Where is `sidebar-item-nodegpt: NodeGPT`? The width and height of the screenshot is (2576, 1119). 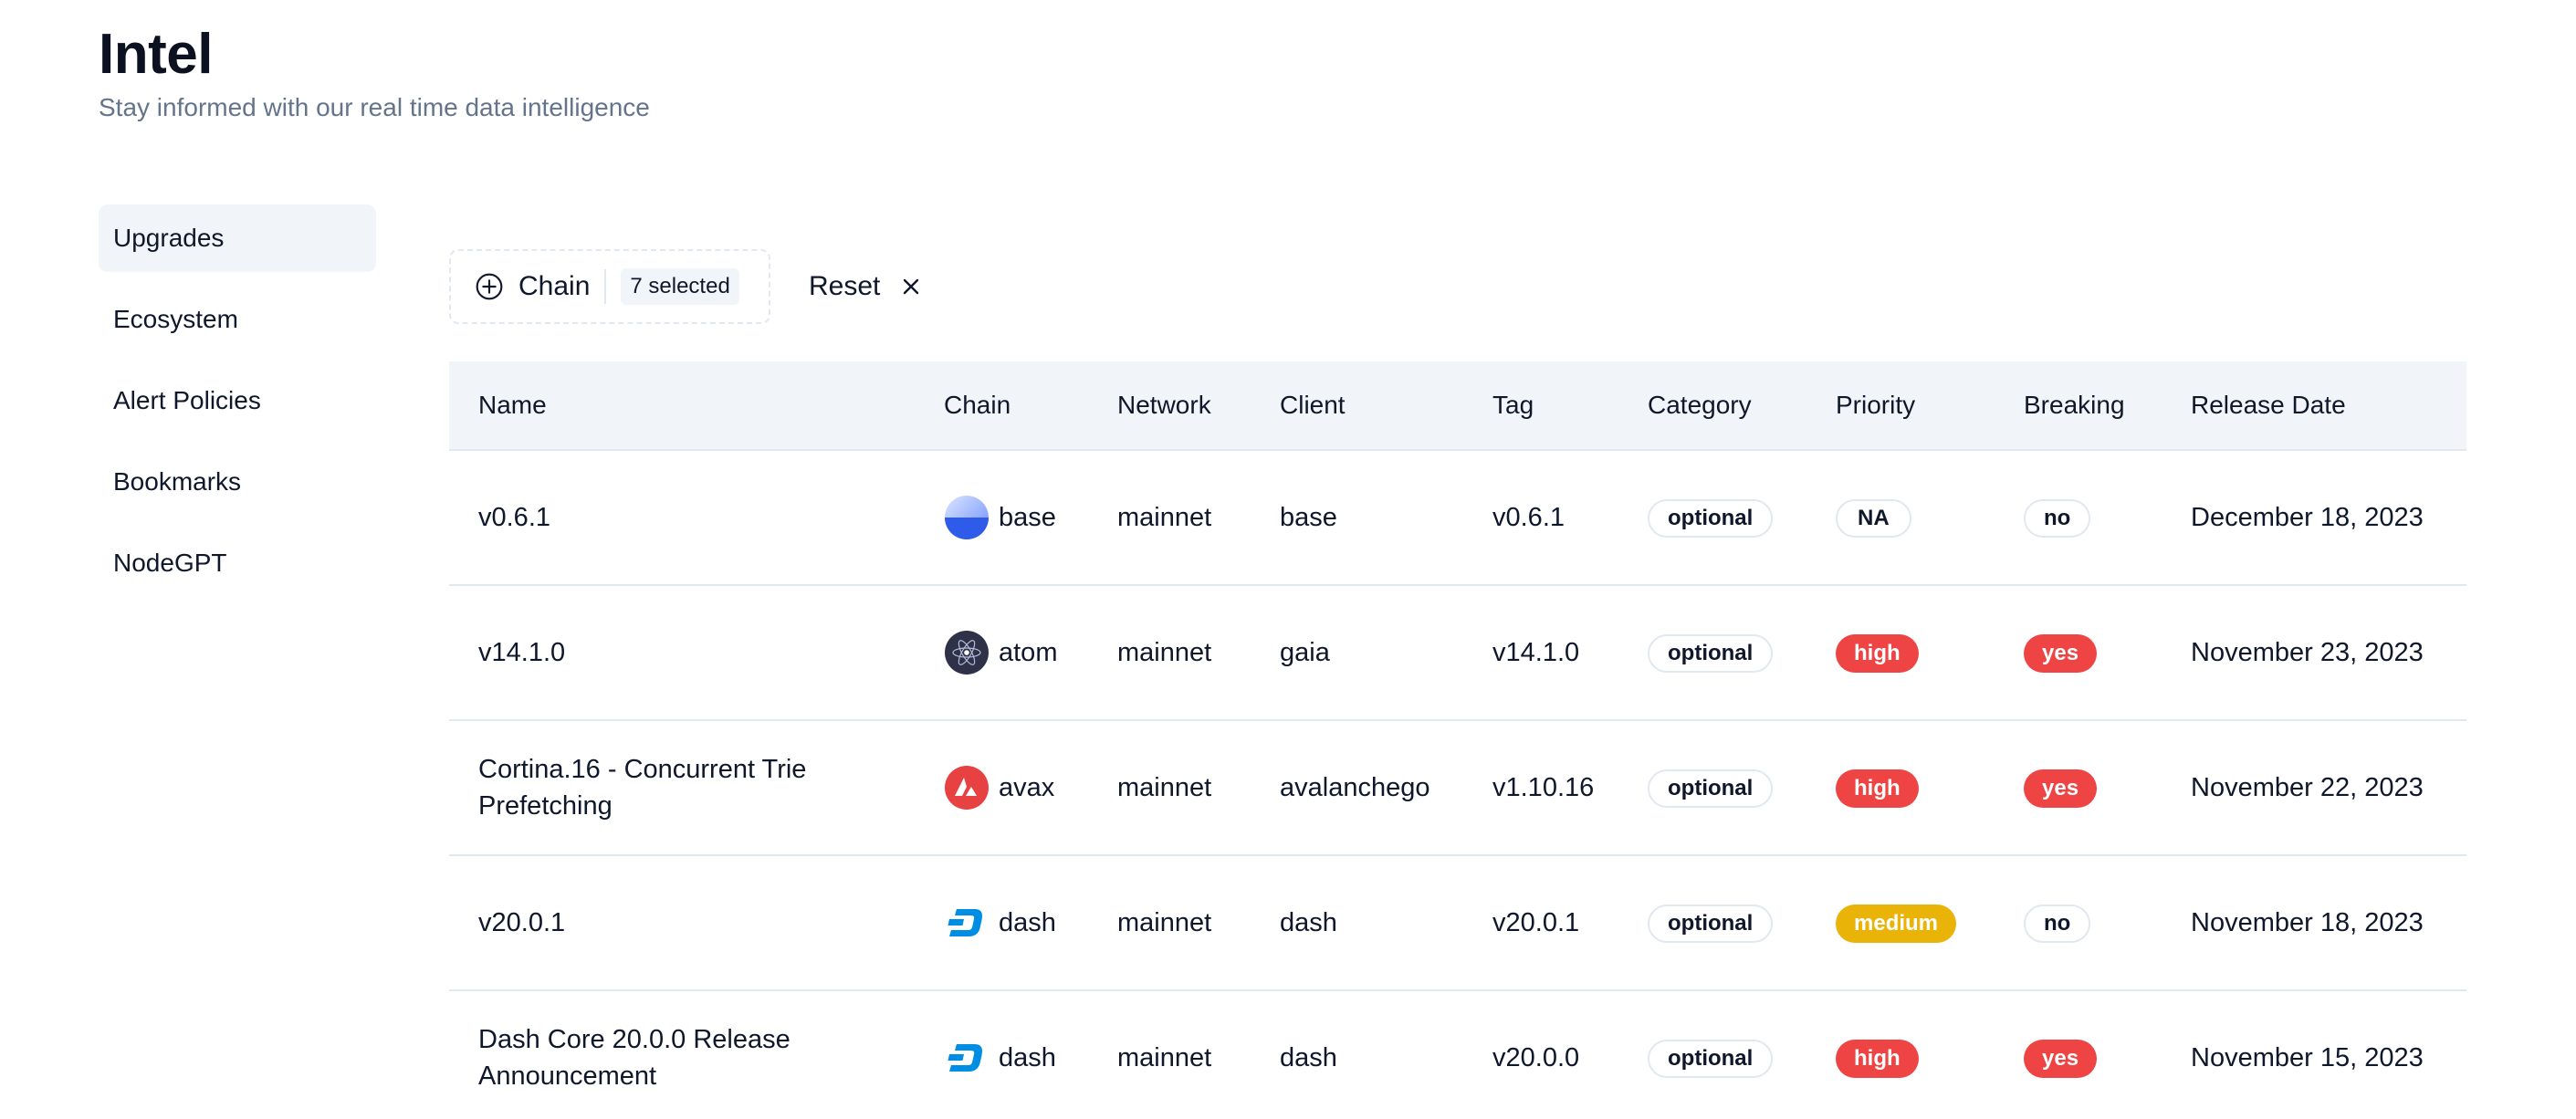
sidebar-item-nodegpt: NodeGPT is located at coordinates (238, 563).